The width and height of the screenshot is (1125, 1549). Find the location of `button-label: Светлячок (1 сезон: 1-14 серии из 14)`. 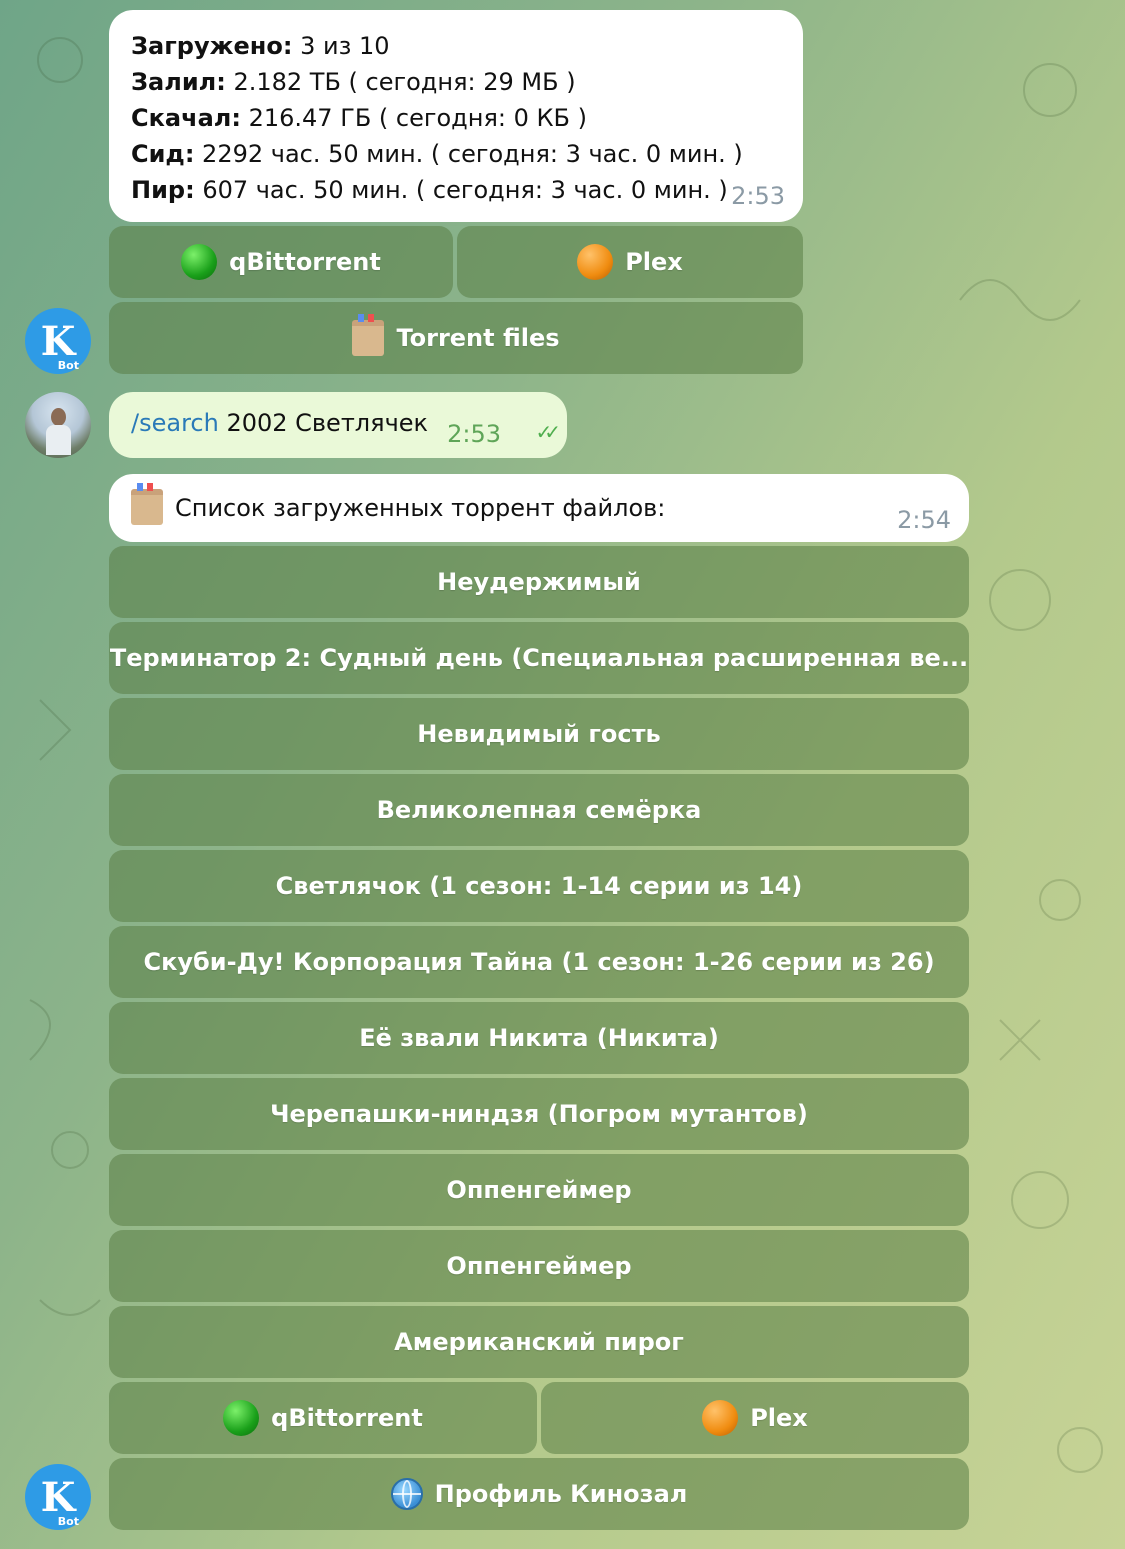

button-label: Светлячок (1 сезон: 1-14 серии из 14) is located at coordinates (539, 886).